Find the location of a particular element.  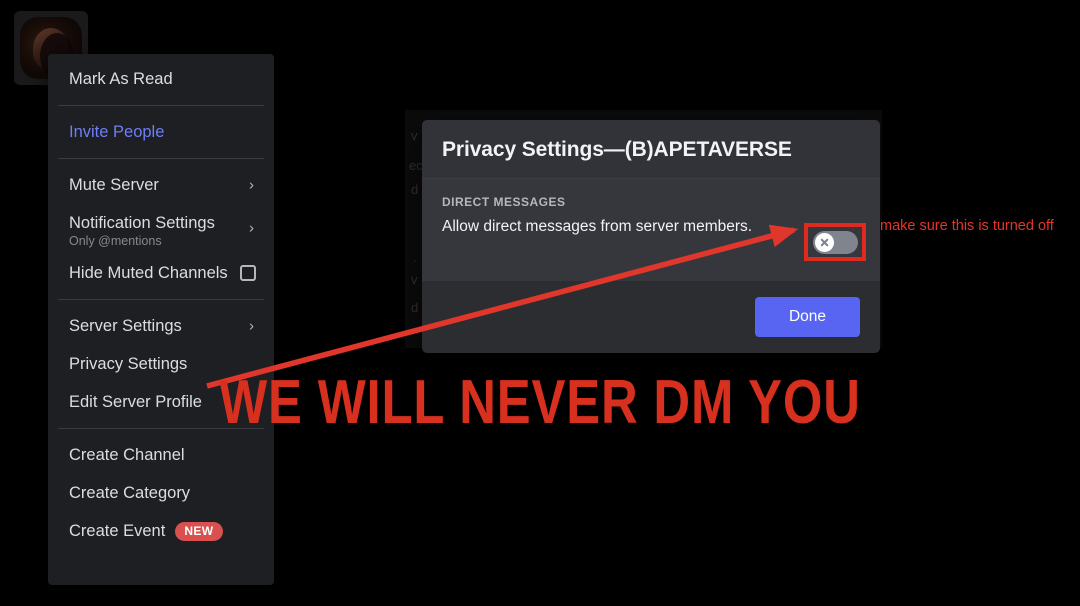

menu-item-mark-as-read: Mark As Read is located at coordinates (161, 79).